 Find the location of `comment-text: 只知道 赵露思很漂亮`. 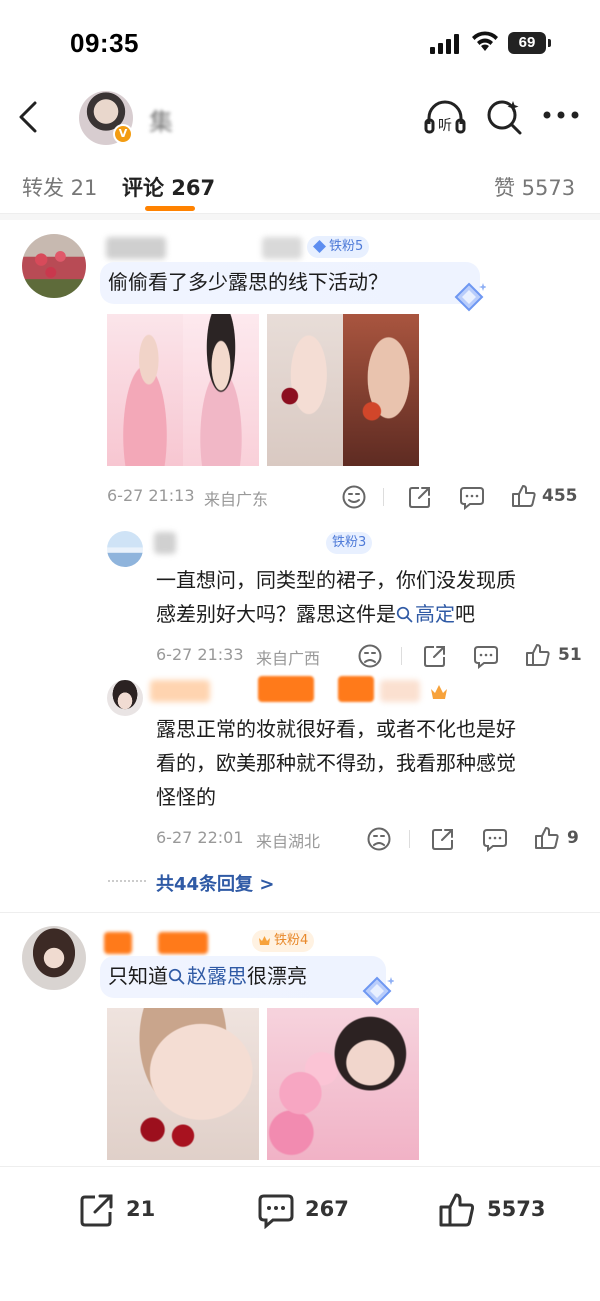

comment-text: 只知道 赵露思很漂亮 is located at coordinates (207, 976).